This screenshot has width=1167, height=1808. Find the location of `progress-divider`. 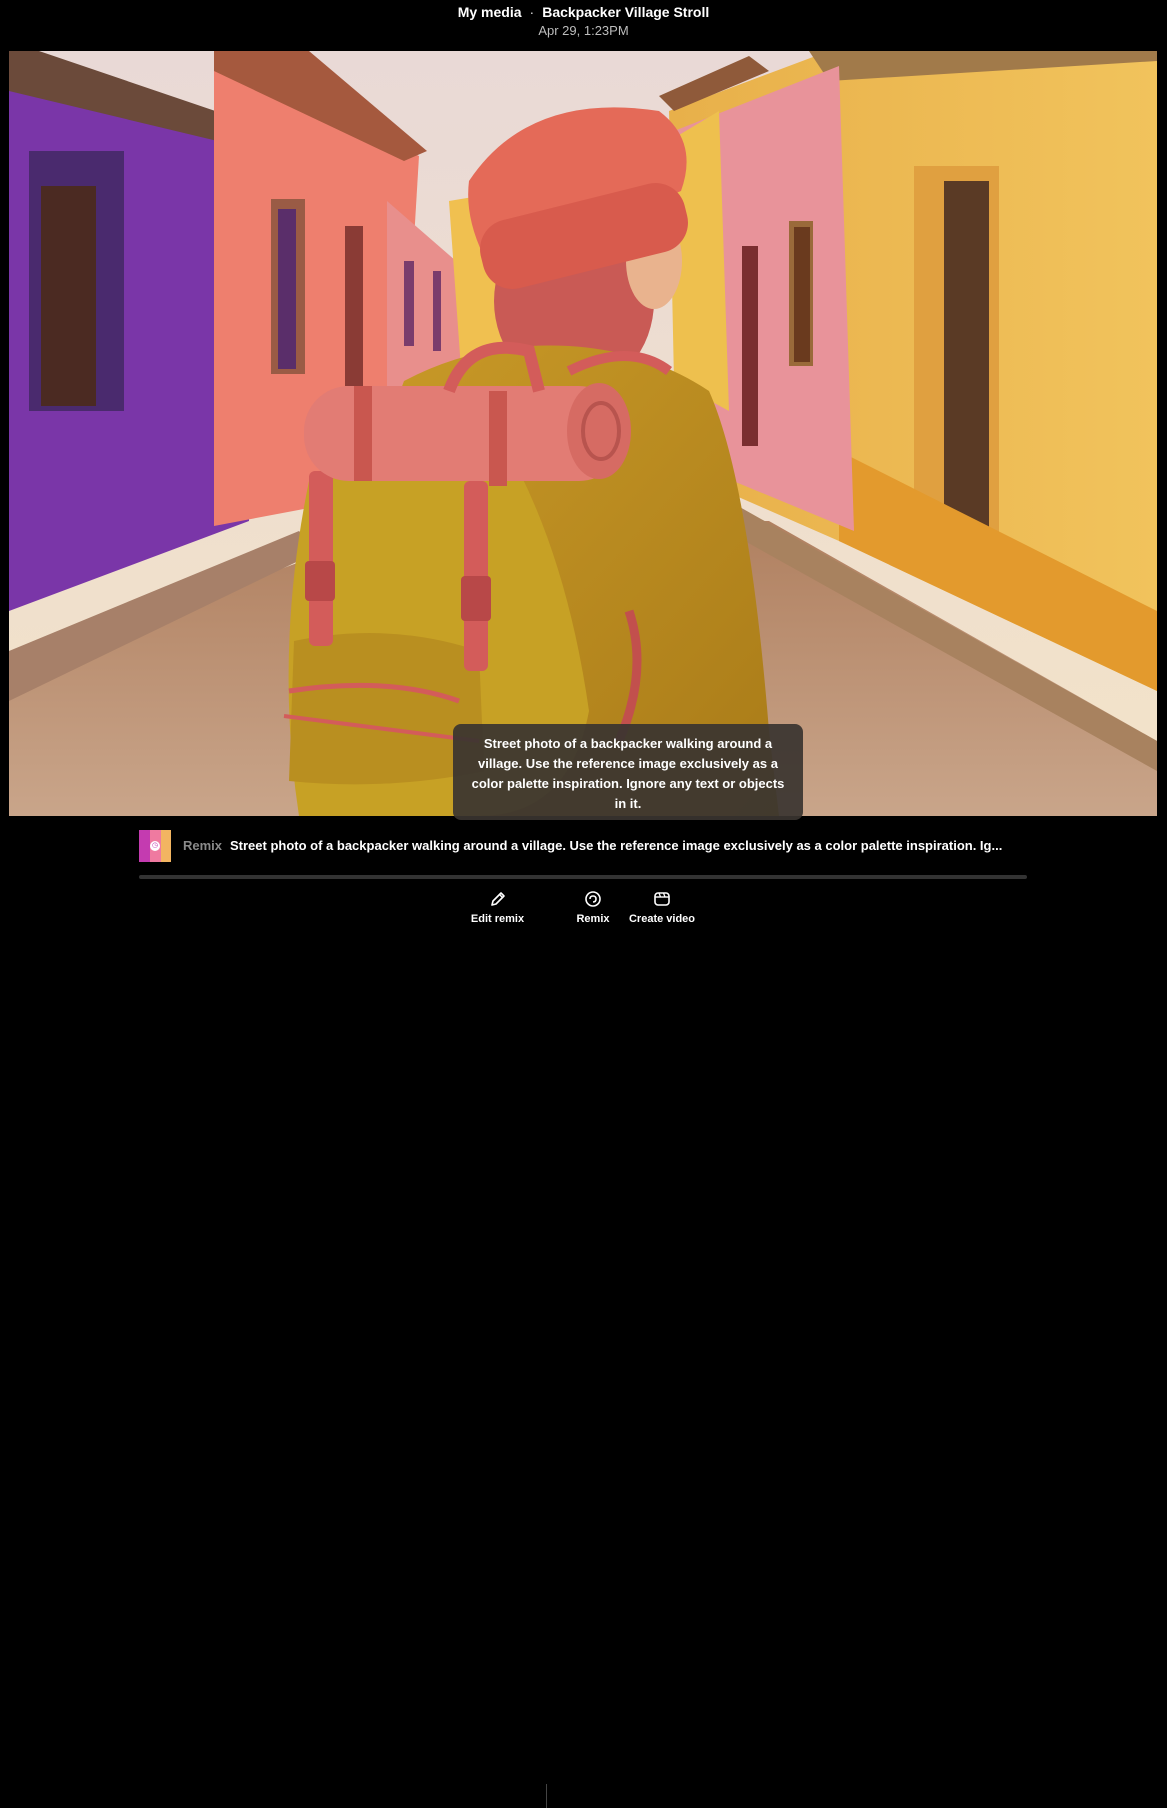

progress-divider is located at coordinates (583, 877).